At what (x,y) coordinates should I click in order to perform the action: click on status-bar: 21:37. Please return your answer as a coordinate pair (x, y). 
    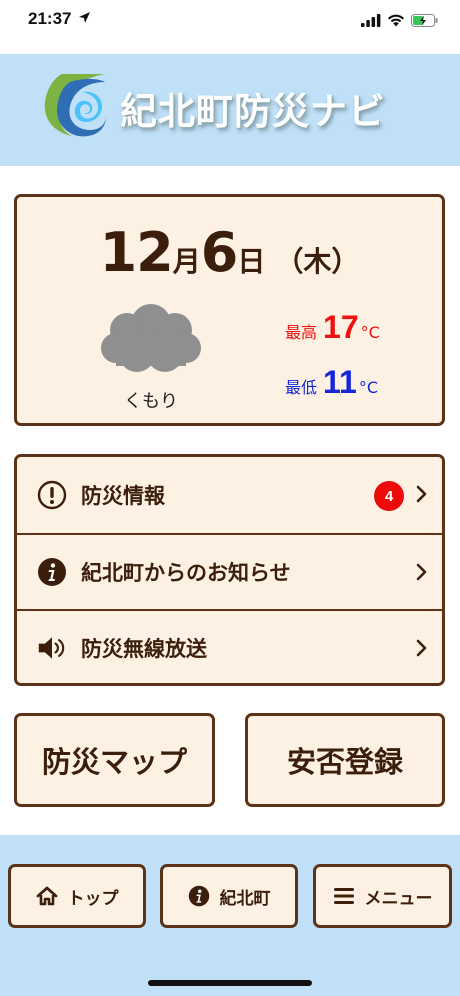
    Looking at the image, I should click on (230, 27).